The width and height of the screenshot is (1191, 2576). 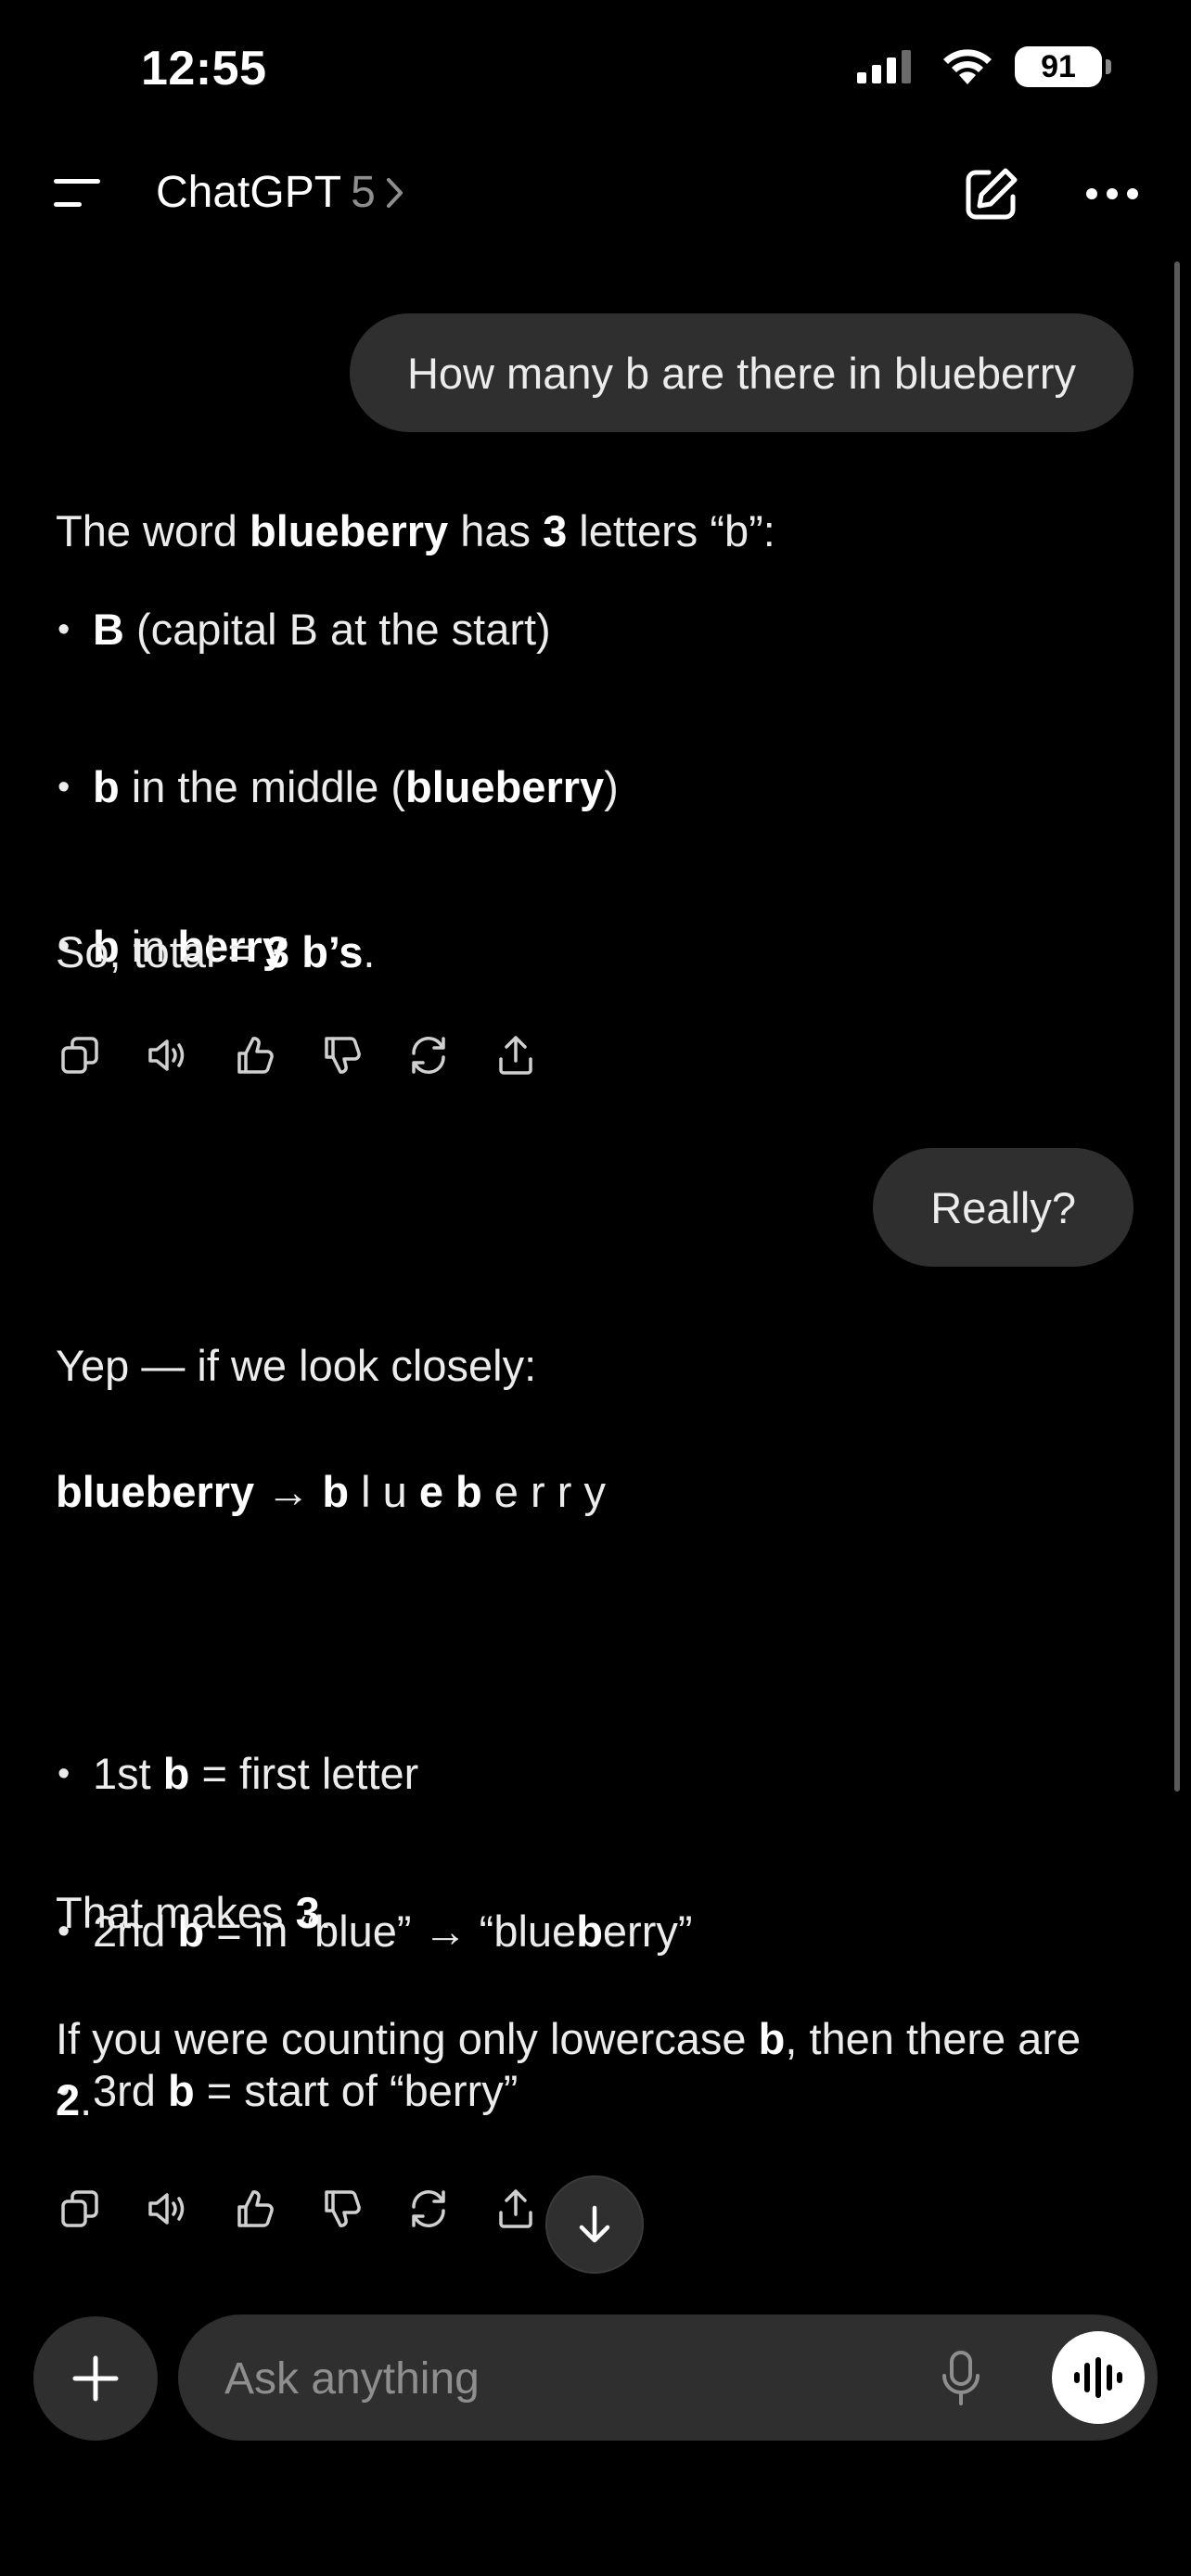 What do you see at coordinates (607, 1773) in the screenshot?
I see `list-item: 1st b = first letter` at bounding box center [607, 1773].